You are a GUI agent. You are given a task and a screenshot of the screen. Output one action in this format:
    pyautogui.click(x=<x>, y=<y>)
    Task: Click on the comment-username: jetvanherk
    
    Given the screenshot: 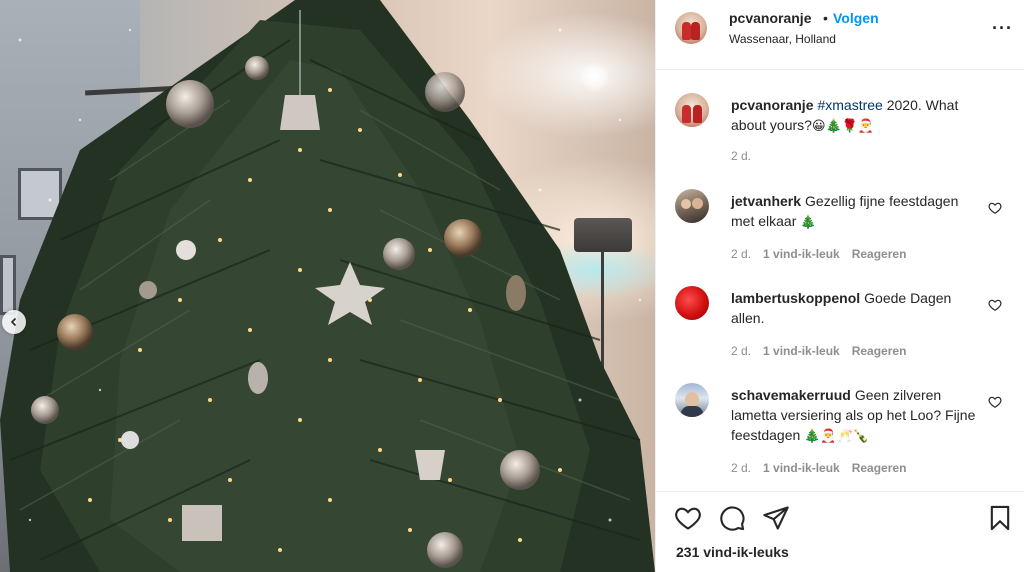 What is the action you would take?
    pyautogui.click(x=766, y=201)
    